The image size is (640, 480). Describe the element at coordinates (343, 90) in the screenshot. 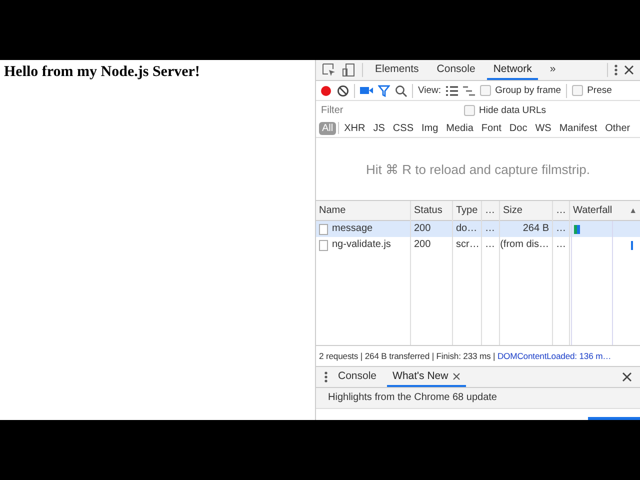

I see `clear-icon` at that location.